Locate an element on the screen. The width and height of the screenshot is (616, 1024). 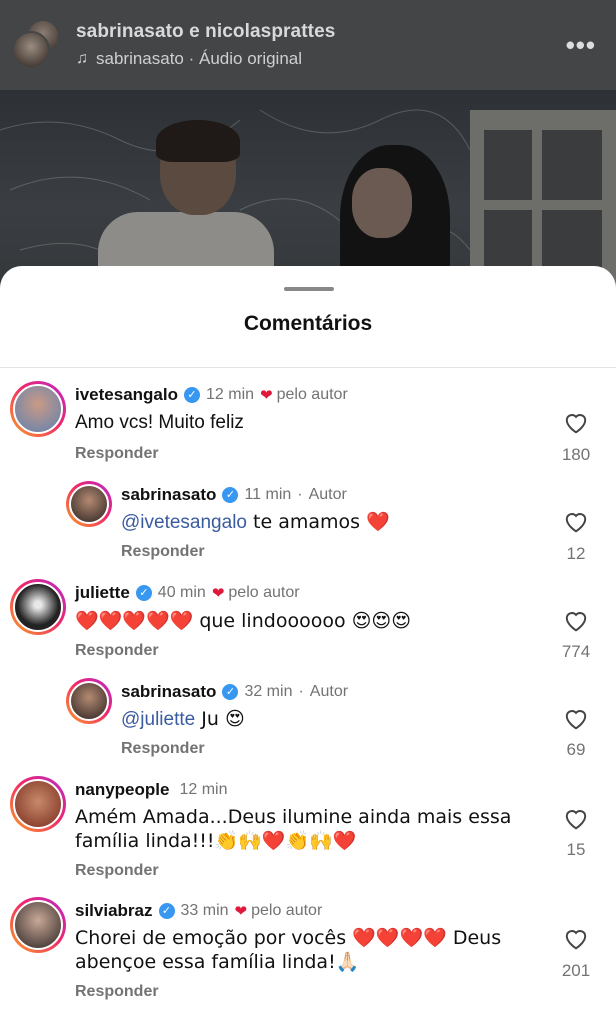
divider is located at coordinates (308, 367).